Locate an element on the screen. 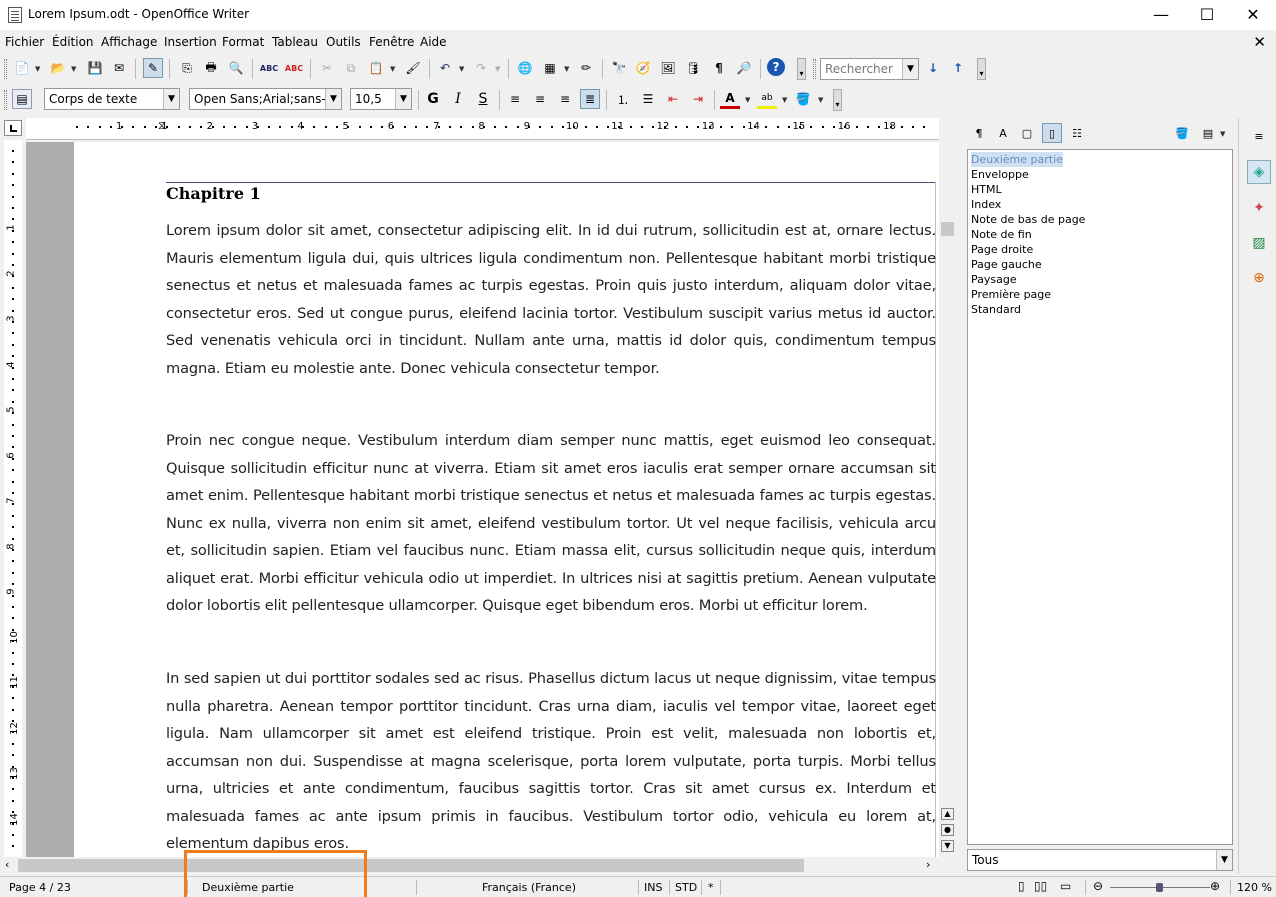 Image resolution: width=1276 pixels, height=897 pixels. scroll-left-icon: ‹ is located at coordinates (7, 864).